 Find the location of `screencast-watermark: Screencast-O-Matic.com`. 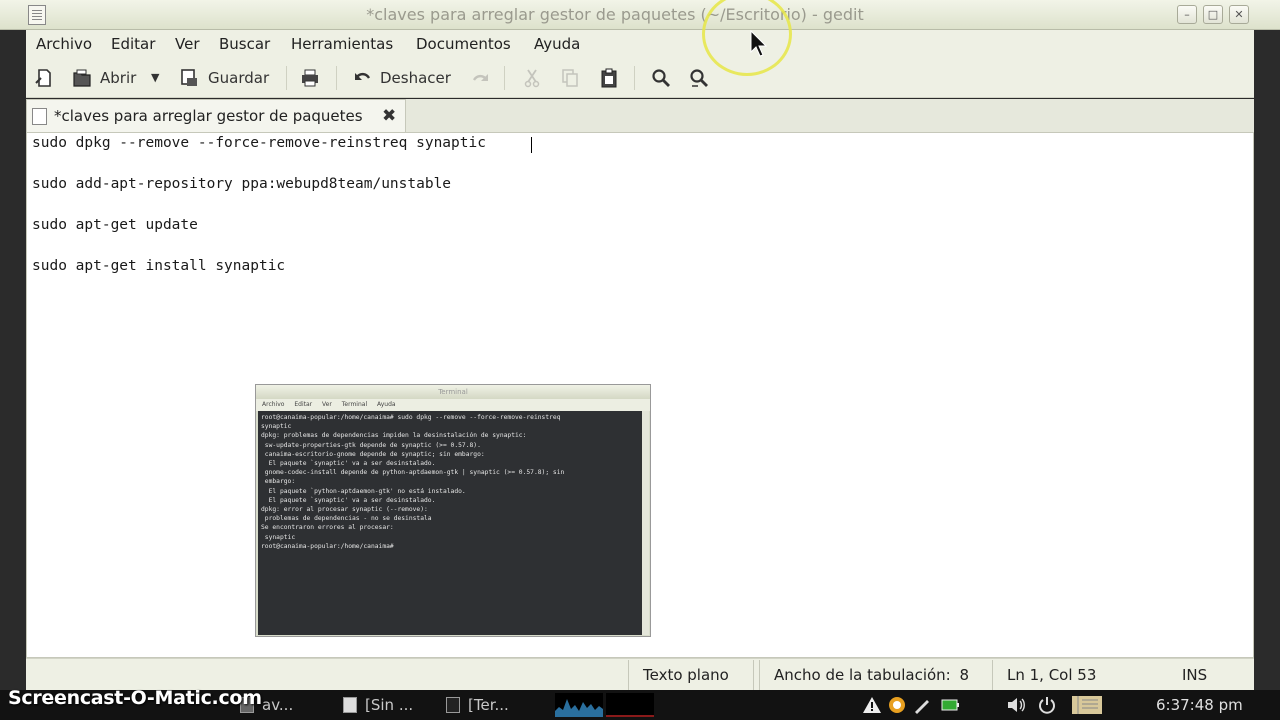

screencast-watermark: Screencast-O-Matic.com is located at coordinates (135, 698).